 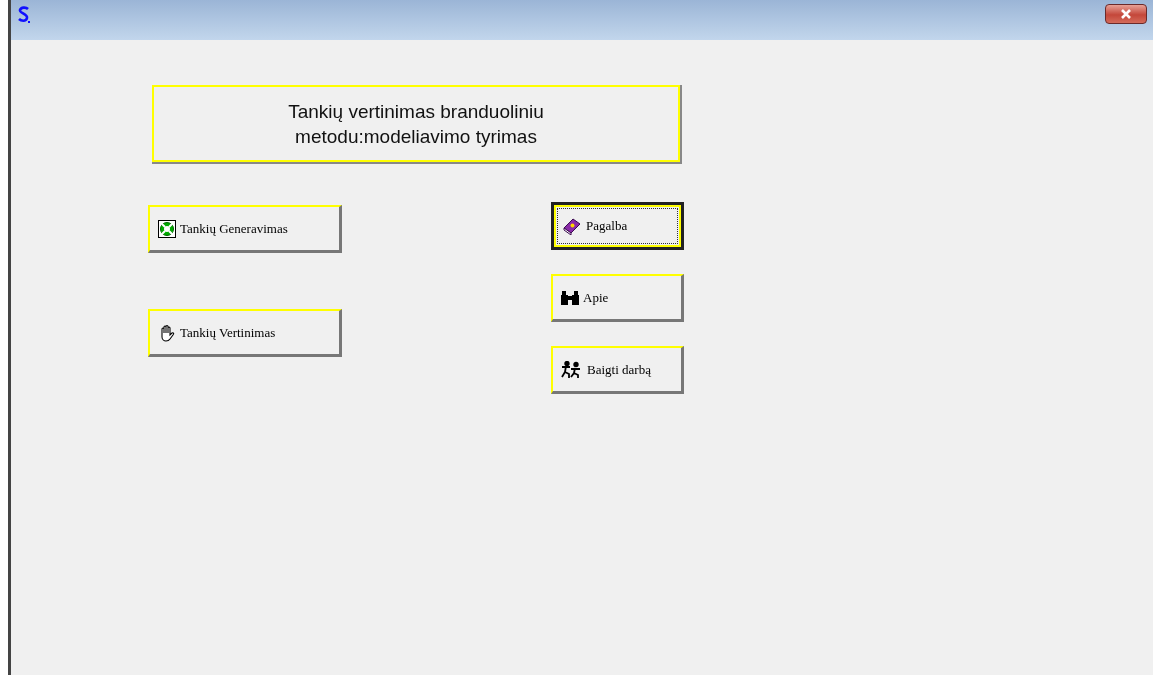 I want to click on close-icon, so click(x=1126, y=14).